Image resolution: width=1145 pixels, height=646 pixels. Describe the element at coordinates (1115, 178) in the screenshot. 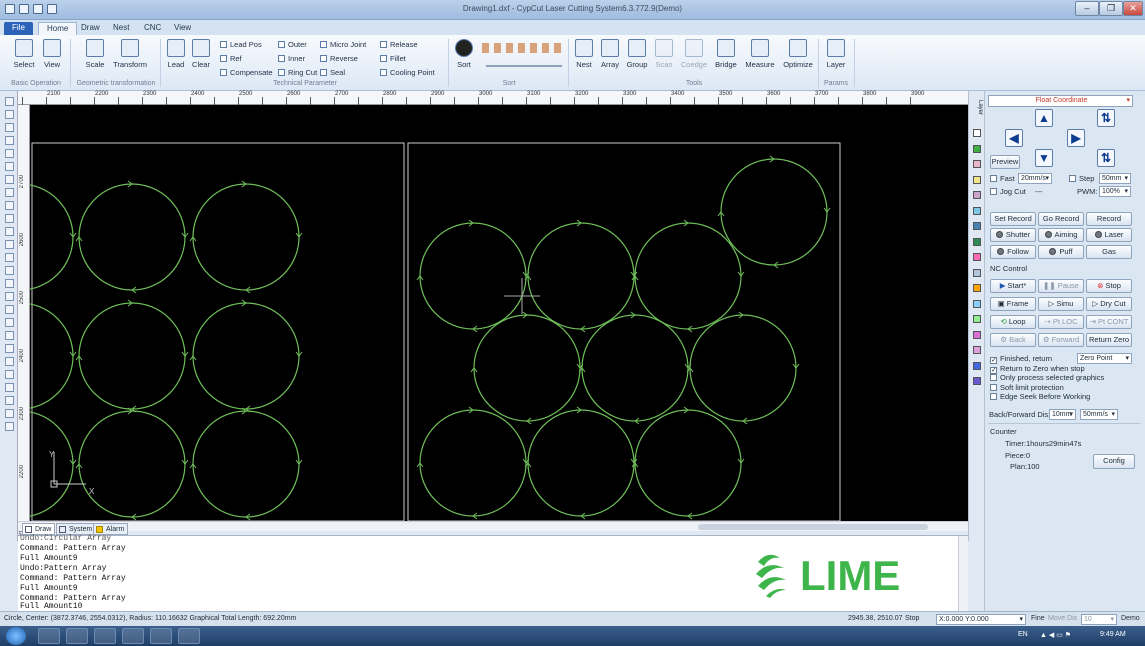

I see `step-select: 50mm` at that location.